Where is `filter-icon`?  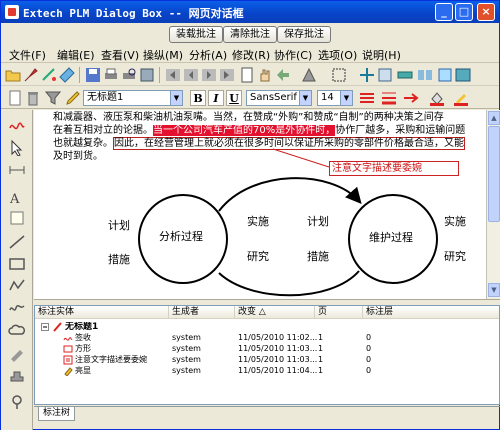
filter-icon is located at coordinates (53, 98).